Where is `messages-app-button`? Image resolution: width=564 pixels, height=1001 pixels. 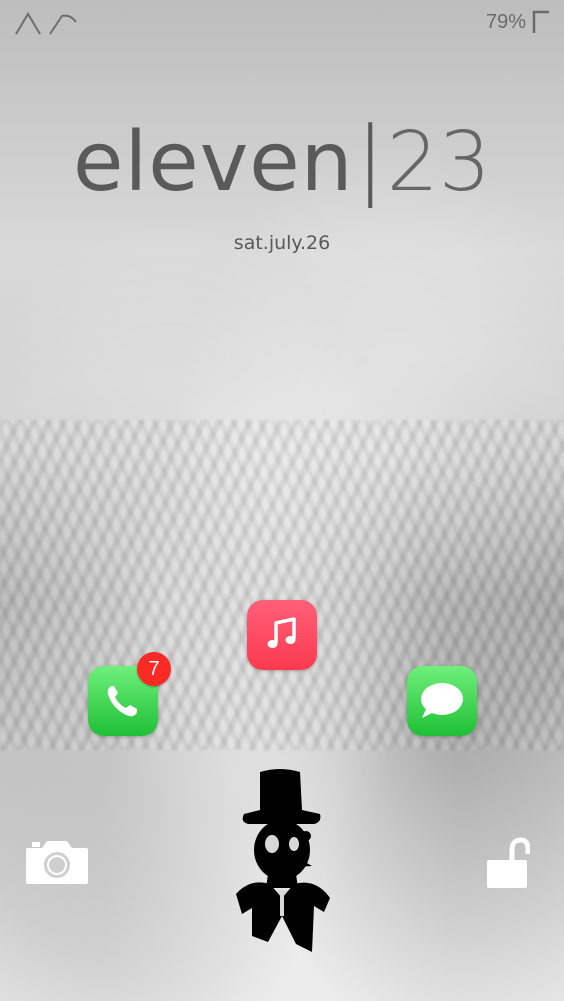 messages-app-button is located at coordinates (442, 701).